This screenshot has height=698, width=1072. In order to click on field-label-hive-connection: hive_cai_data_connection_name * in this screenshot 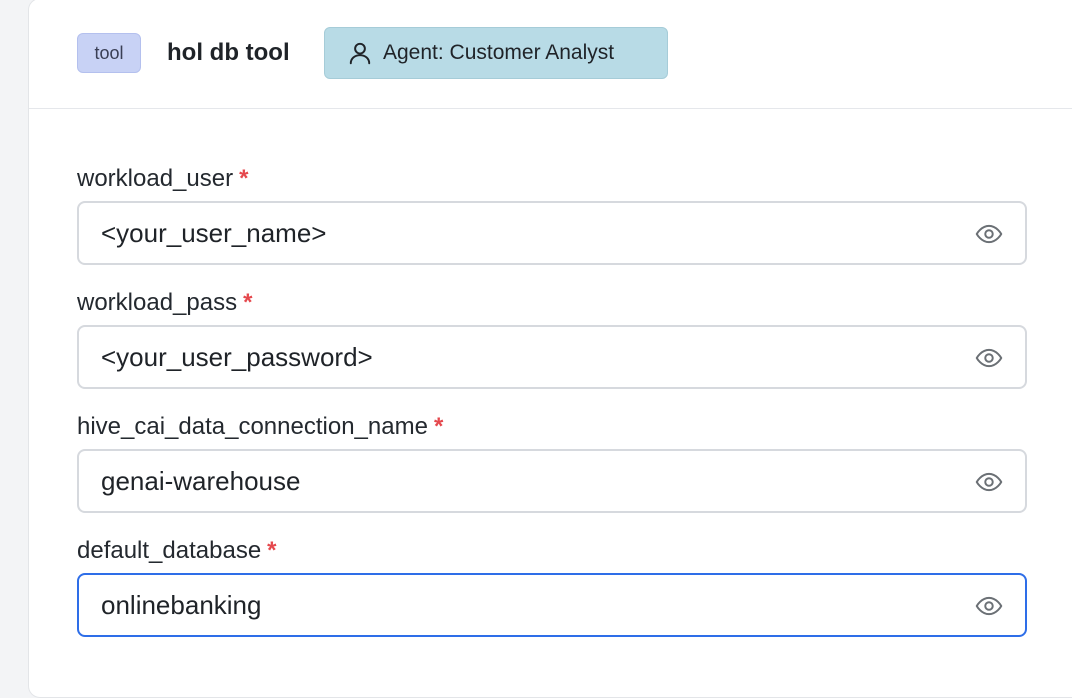, I will do `click(260, 427)`.